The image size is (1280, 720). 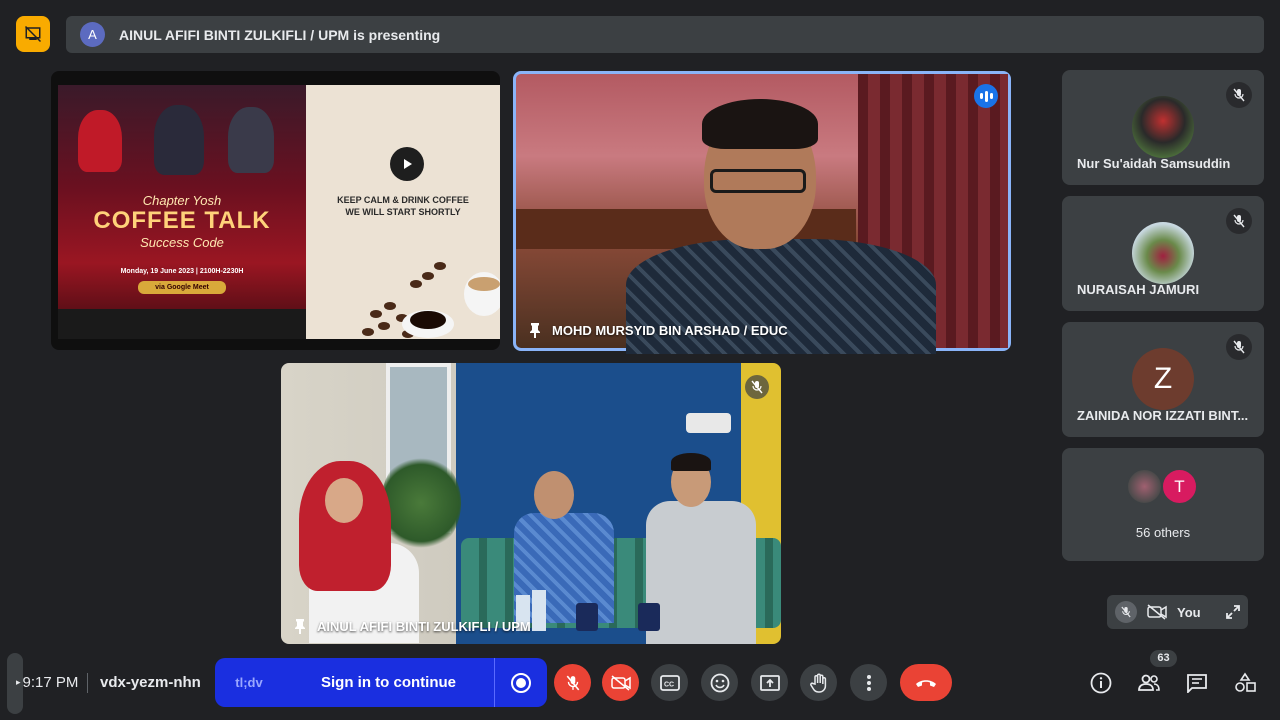 What do you see at coordinates (670, 330) in the screenshot?
I see `speaker-name: MOHD MURSYID BIN ARSHAD / EDUC` at bounding box center [670, 330].